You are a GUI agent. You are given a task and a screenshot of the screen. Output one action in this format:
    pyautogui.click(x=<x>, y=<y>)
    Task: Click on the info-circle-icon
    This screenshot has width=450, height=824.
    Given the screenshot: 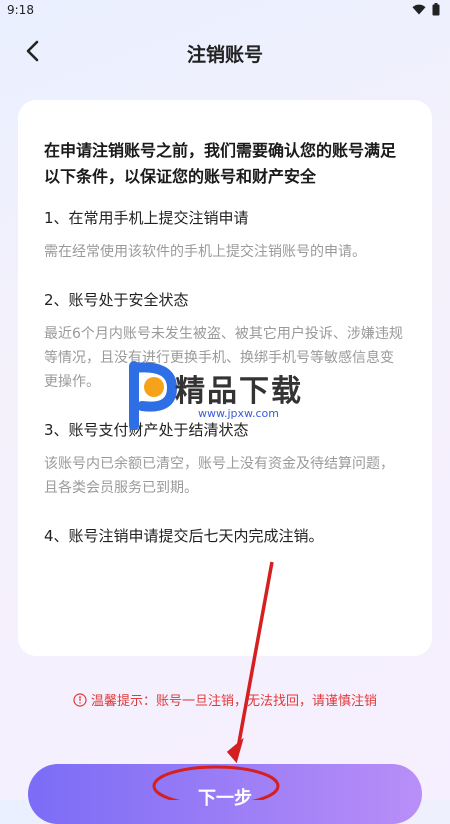 What is the action you would take?
    pyautogui.click(x=80, y=699)
    